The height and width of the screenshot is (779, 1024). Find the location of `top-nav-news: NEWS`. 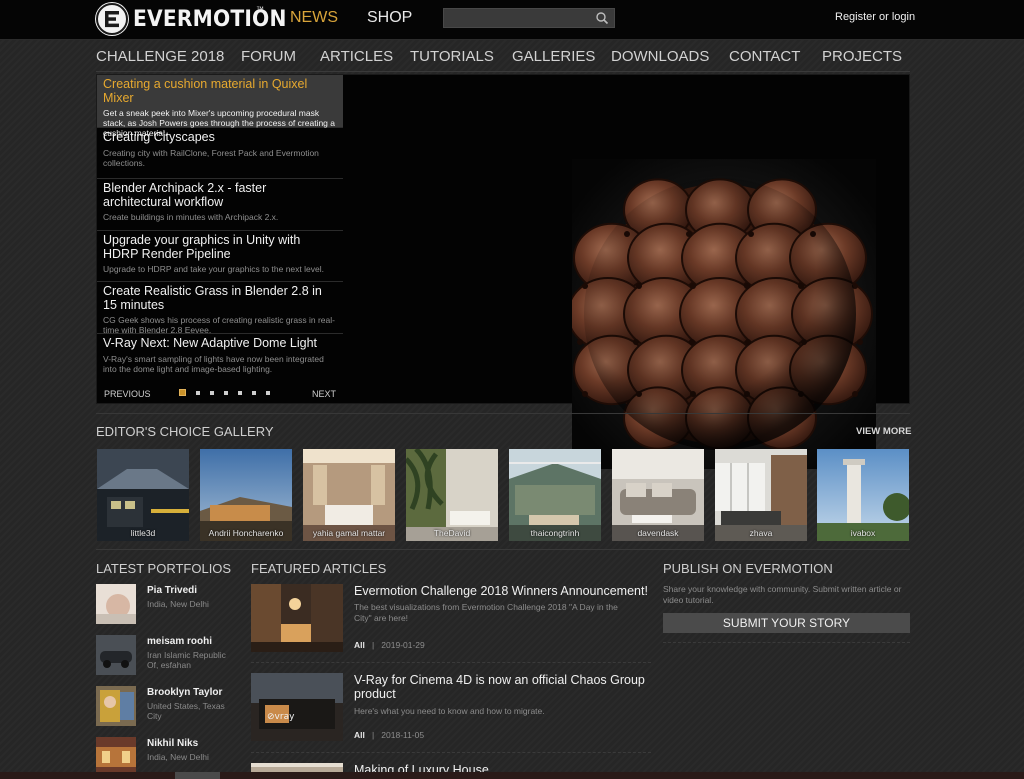

top-nav-news: NEWS is located at coordinates (314, 18).